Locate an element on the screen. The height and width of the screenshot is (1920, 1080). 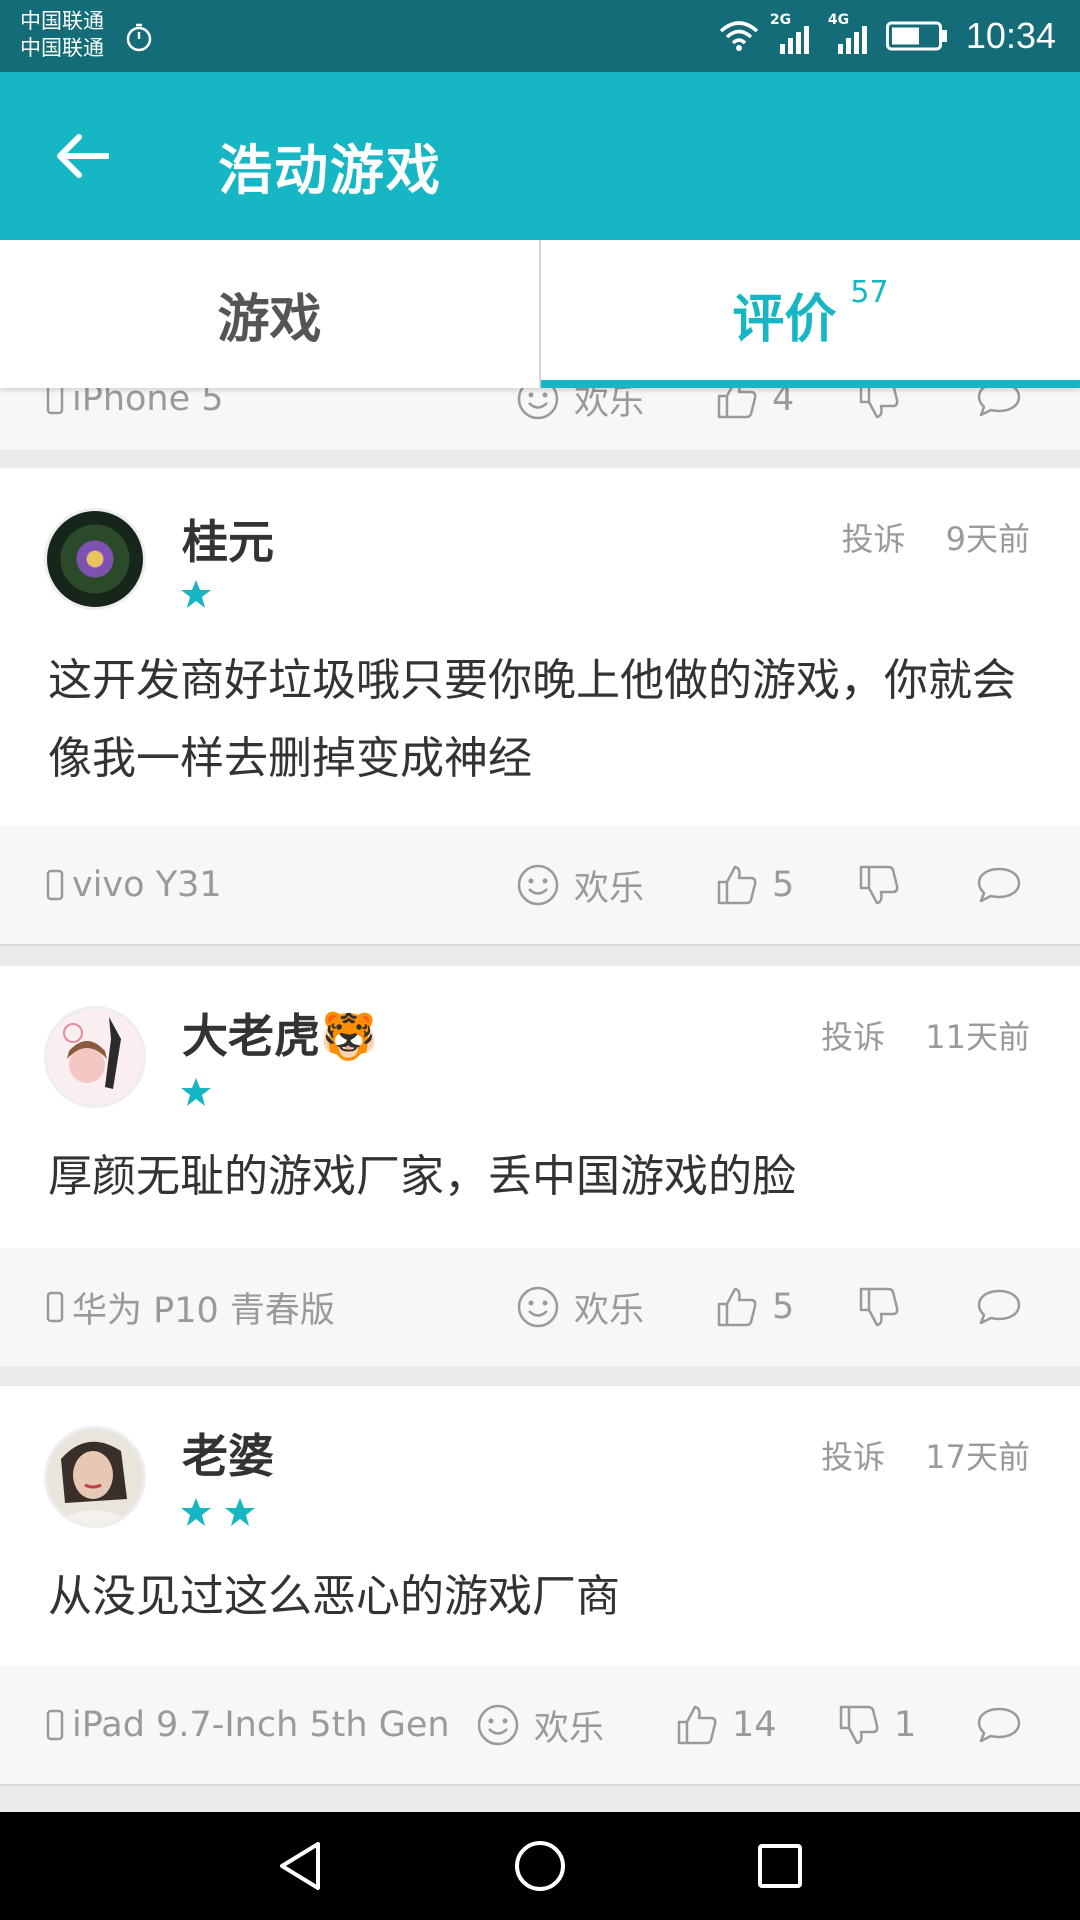
review-time: 9天前 is located at coordinates (987, 539).